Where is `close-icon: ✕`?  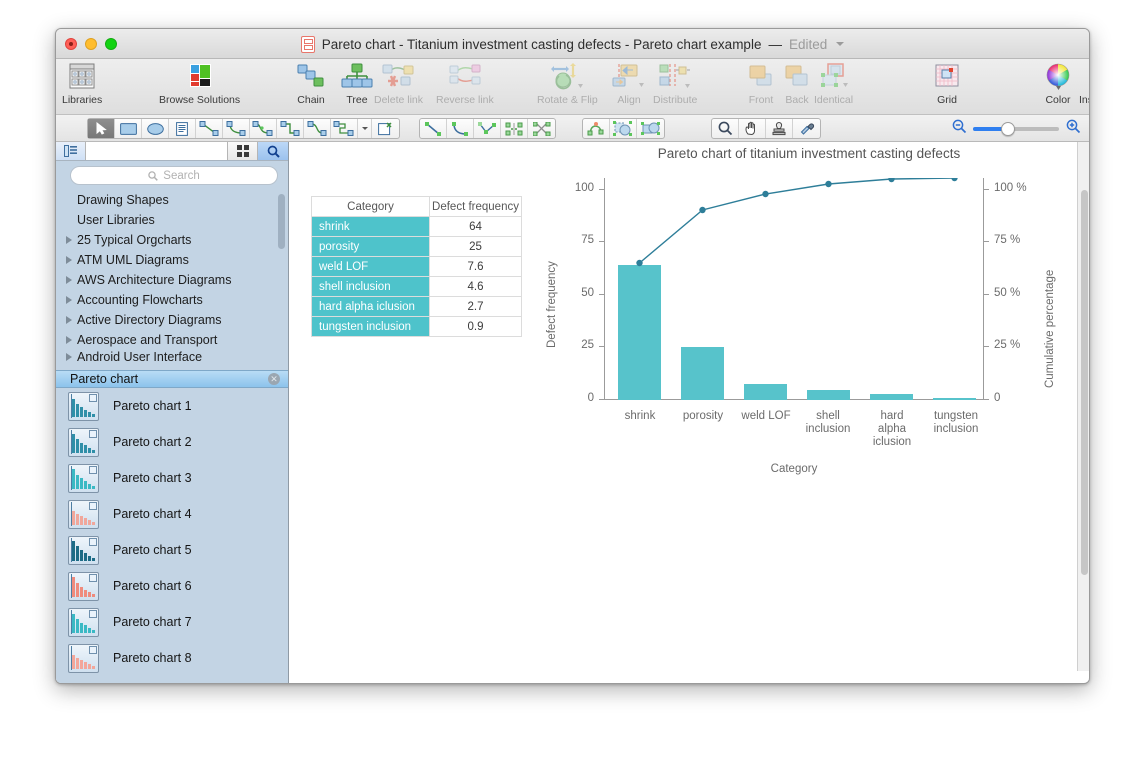 close-icon: ✕ is located at coordinates (274, 379).